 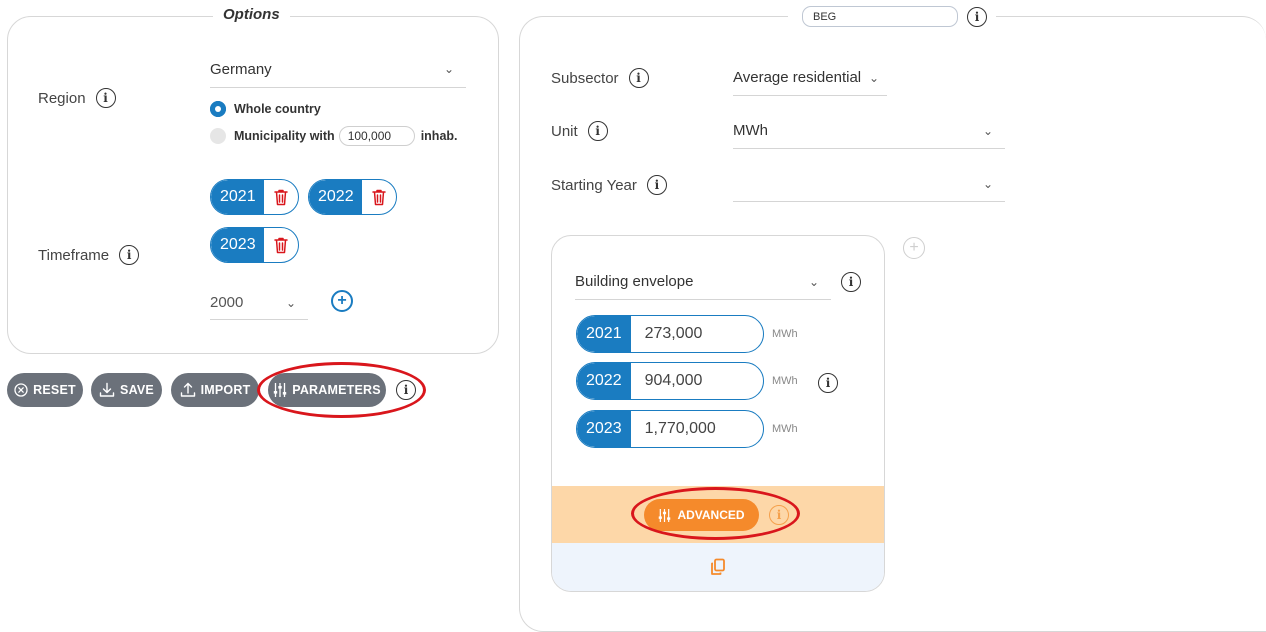 What do you see at coordinates (62, 98) in the screenshot?
I see `region-label-text: Region` at bounding box center [62, 98].